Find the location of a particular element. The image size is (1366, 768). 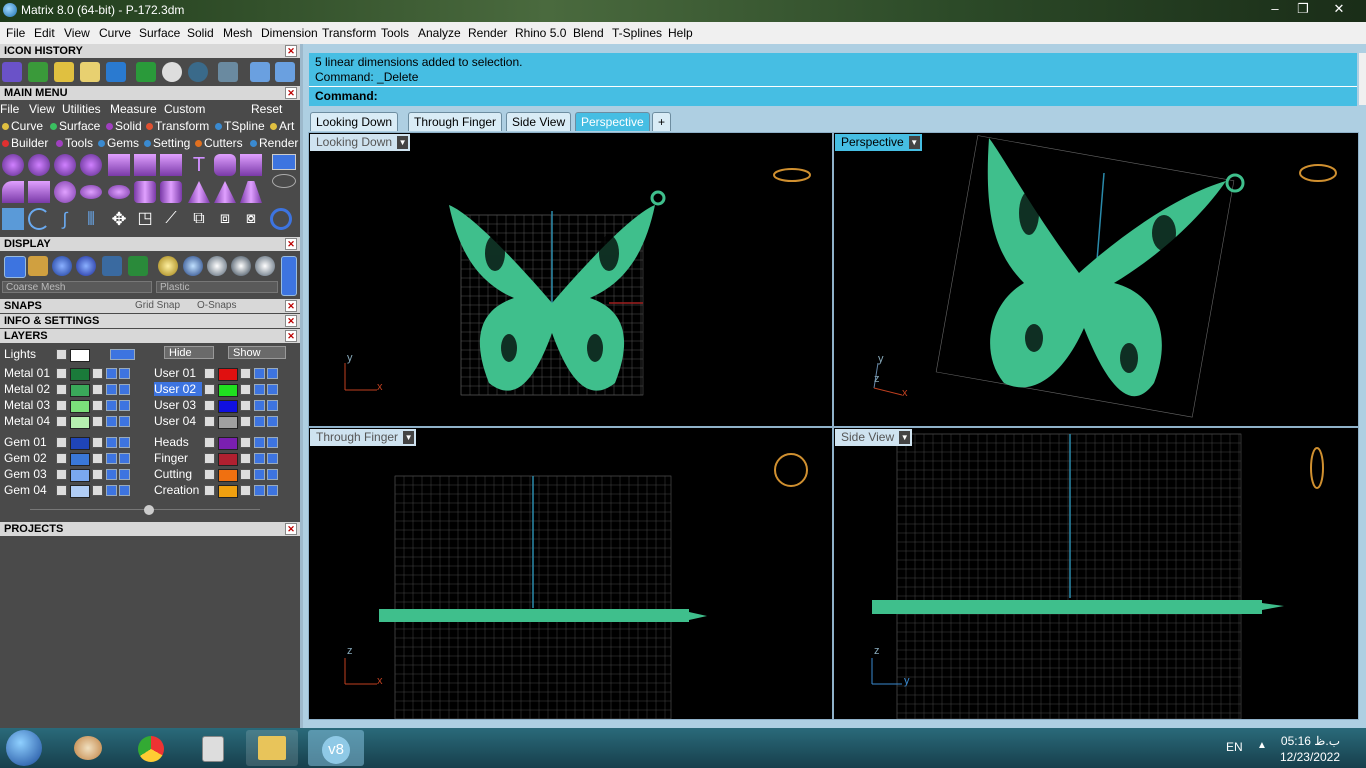

builder-solid: Solid is located at coordinates (124, 126).